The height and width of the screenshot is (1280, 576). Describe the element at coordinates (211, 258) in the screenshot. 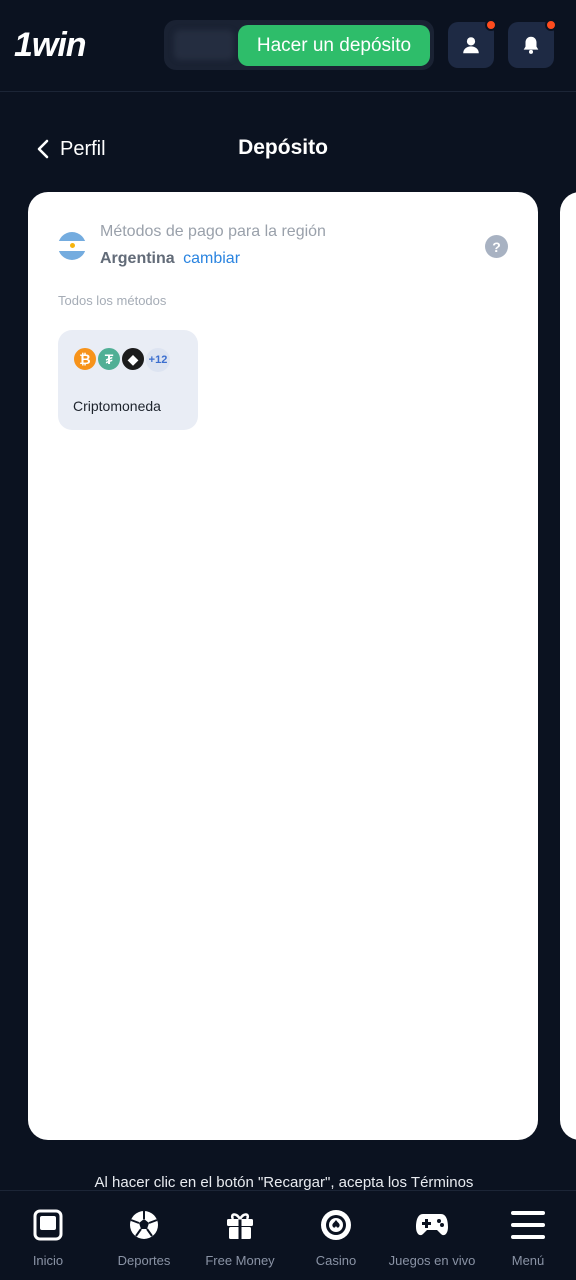

I see `change-region-link: cambiar` at that location.